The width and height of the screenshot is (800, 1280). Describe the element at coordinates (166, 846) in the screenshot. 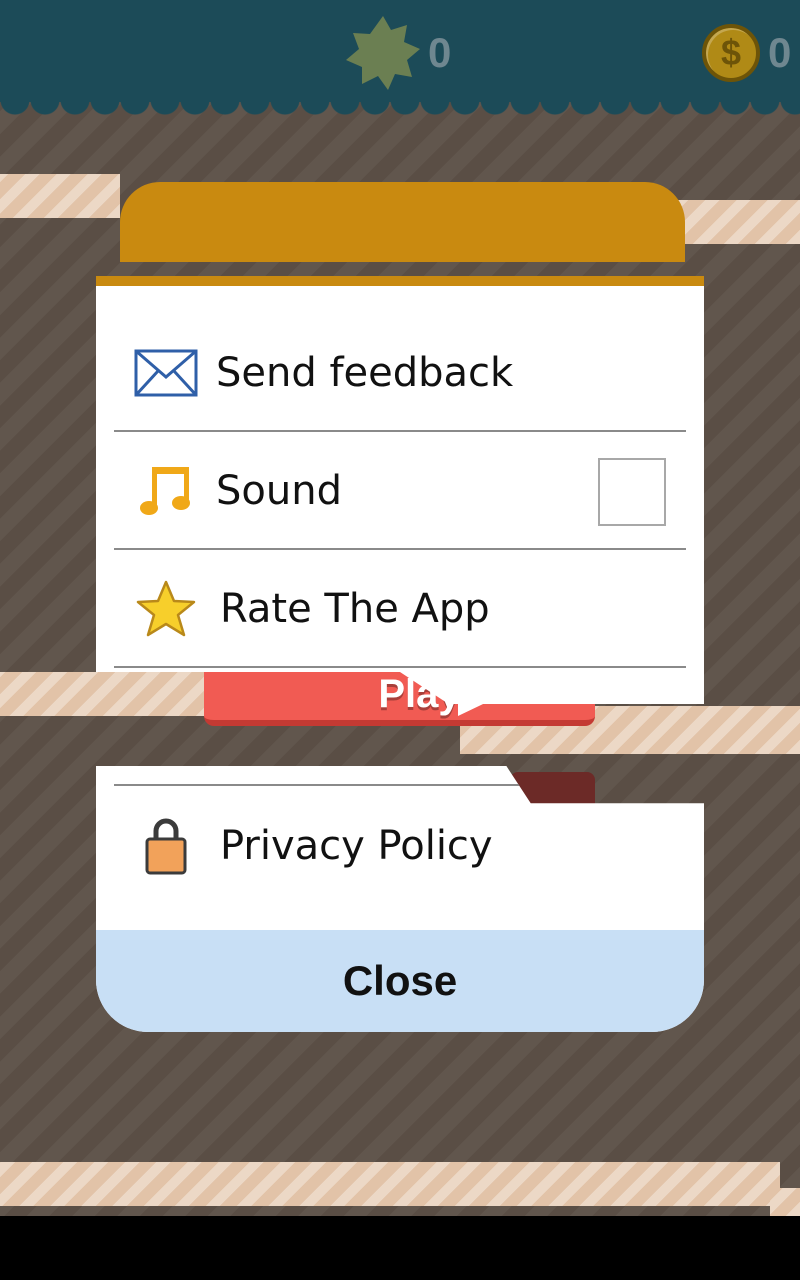

I see `padlock-icon` at that location.